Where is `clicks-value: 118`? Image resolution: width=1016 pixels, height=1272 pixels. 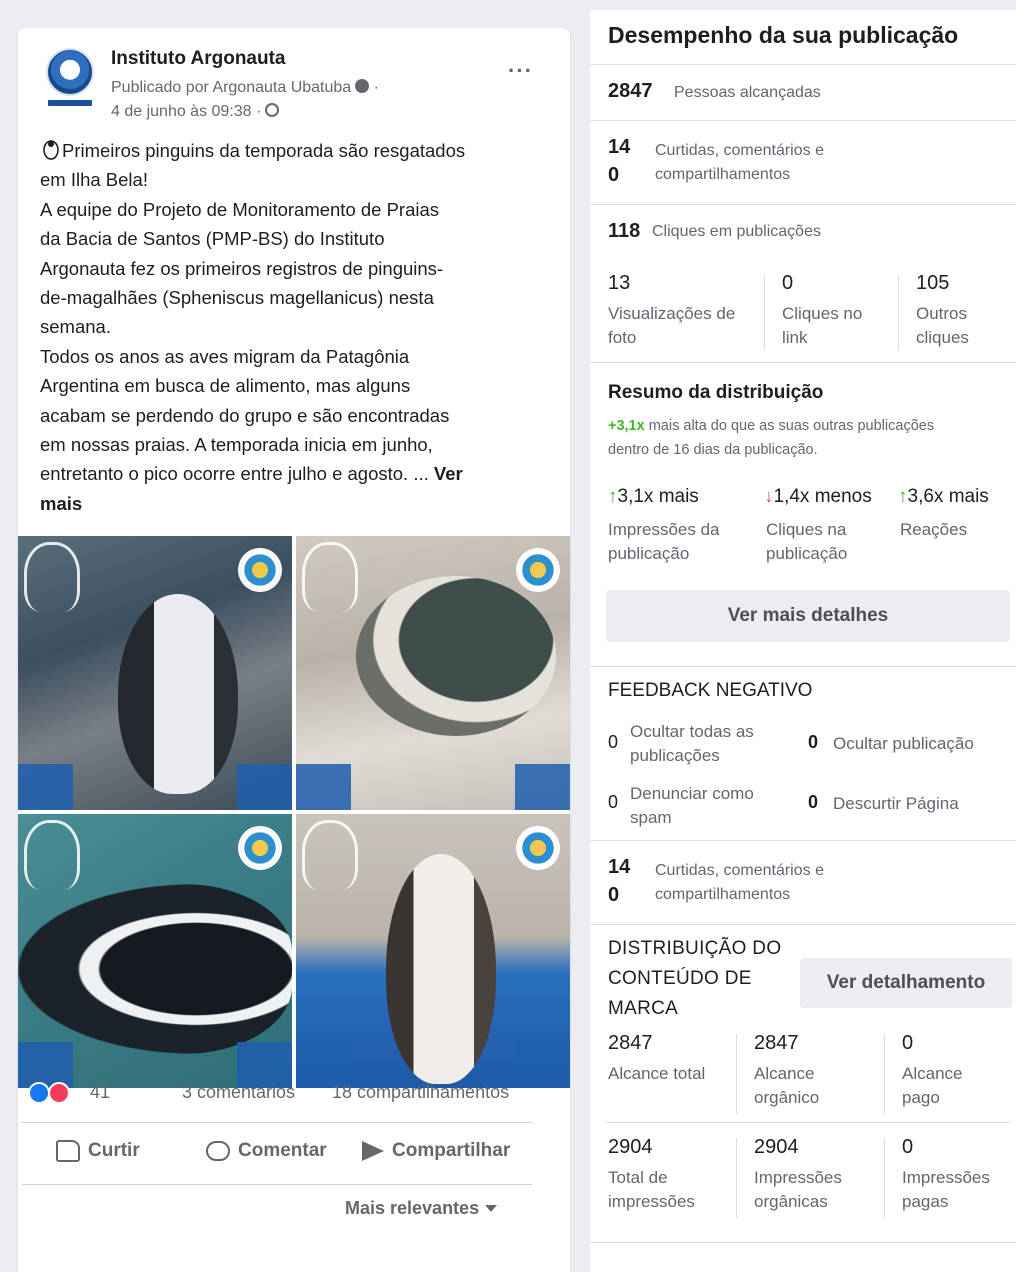 clicks-value: 118 is located at coordinates (624, 231).